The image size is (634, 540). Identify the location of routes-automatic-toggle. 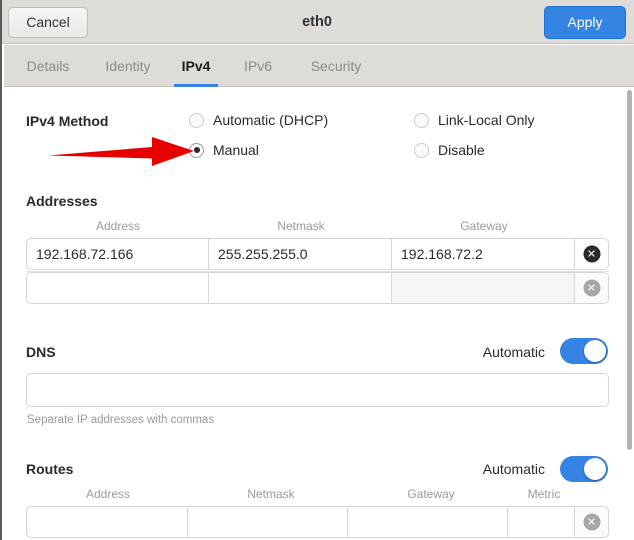
(584, 469).